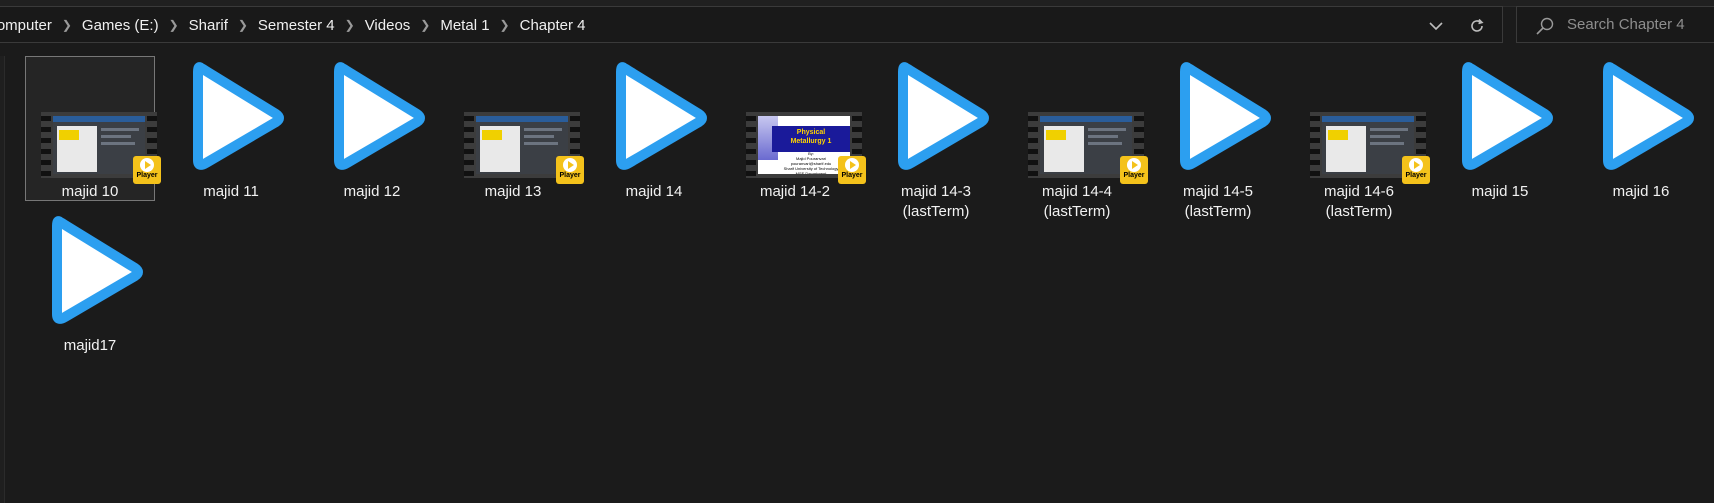 The image size is (1714, 503). Describe the element at coordinates (1218, 201) in the screenshot. I see `file-name: majid 14-5 (lastTerm)` at that location.